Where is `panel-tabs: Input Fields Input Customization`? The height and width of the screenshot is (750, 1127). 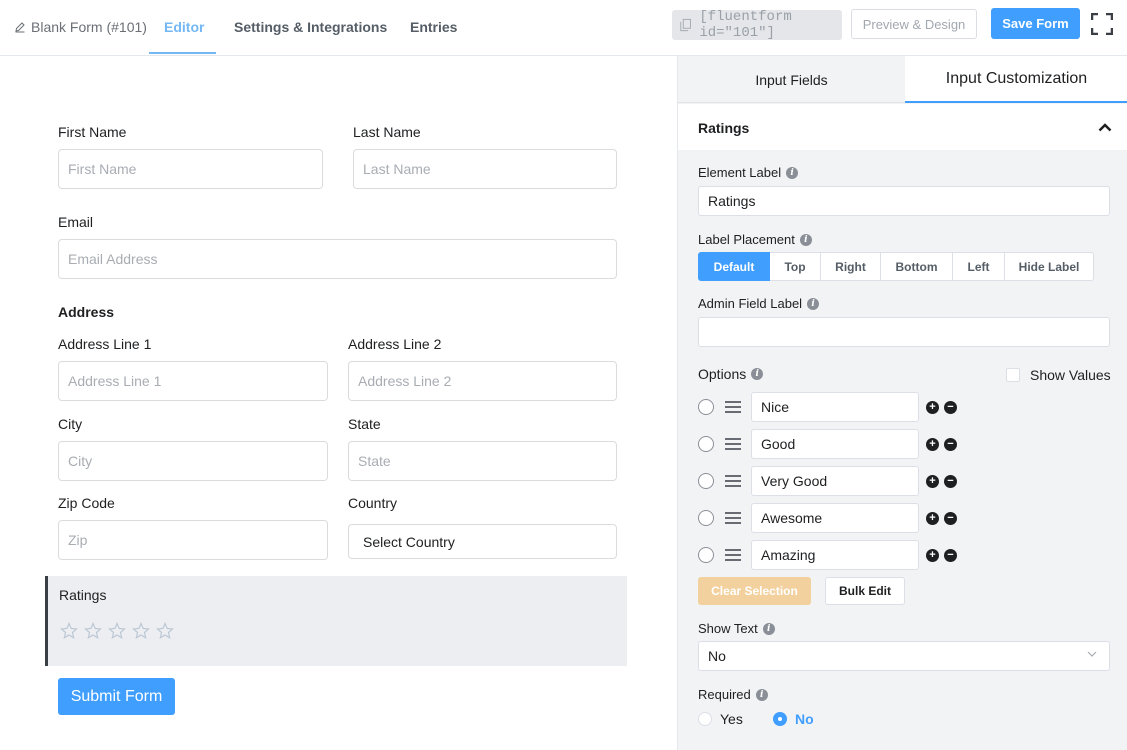 panel-tabs: Input Fields Input Customization is located at coordinates (902, 79).